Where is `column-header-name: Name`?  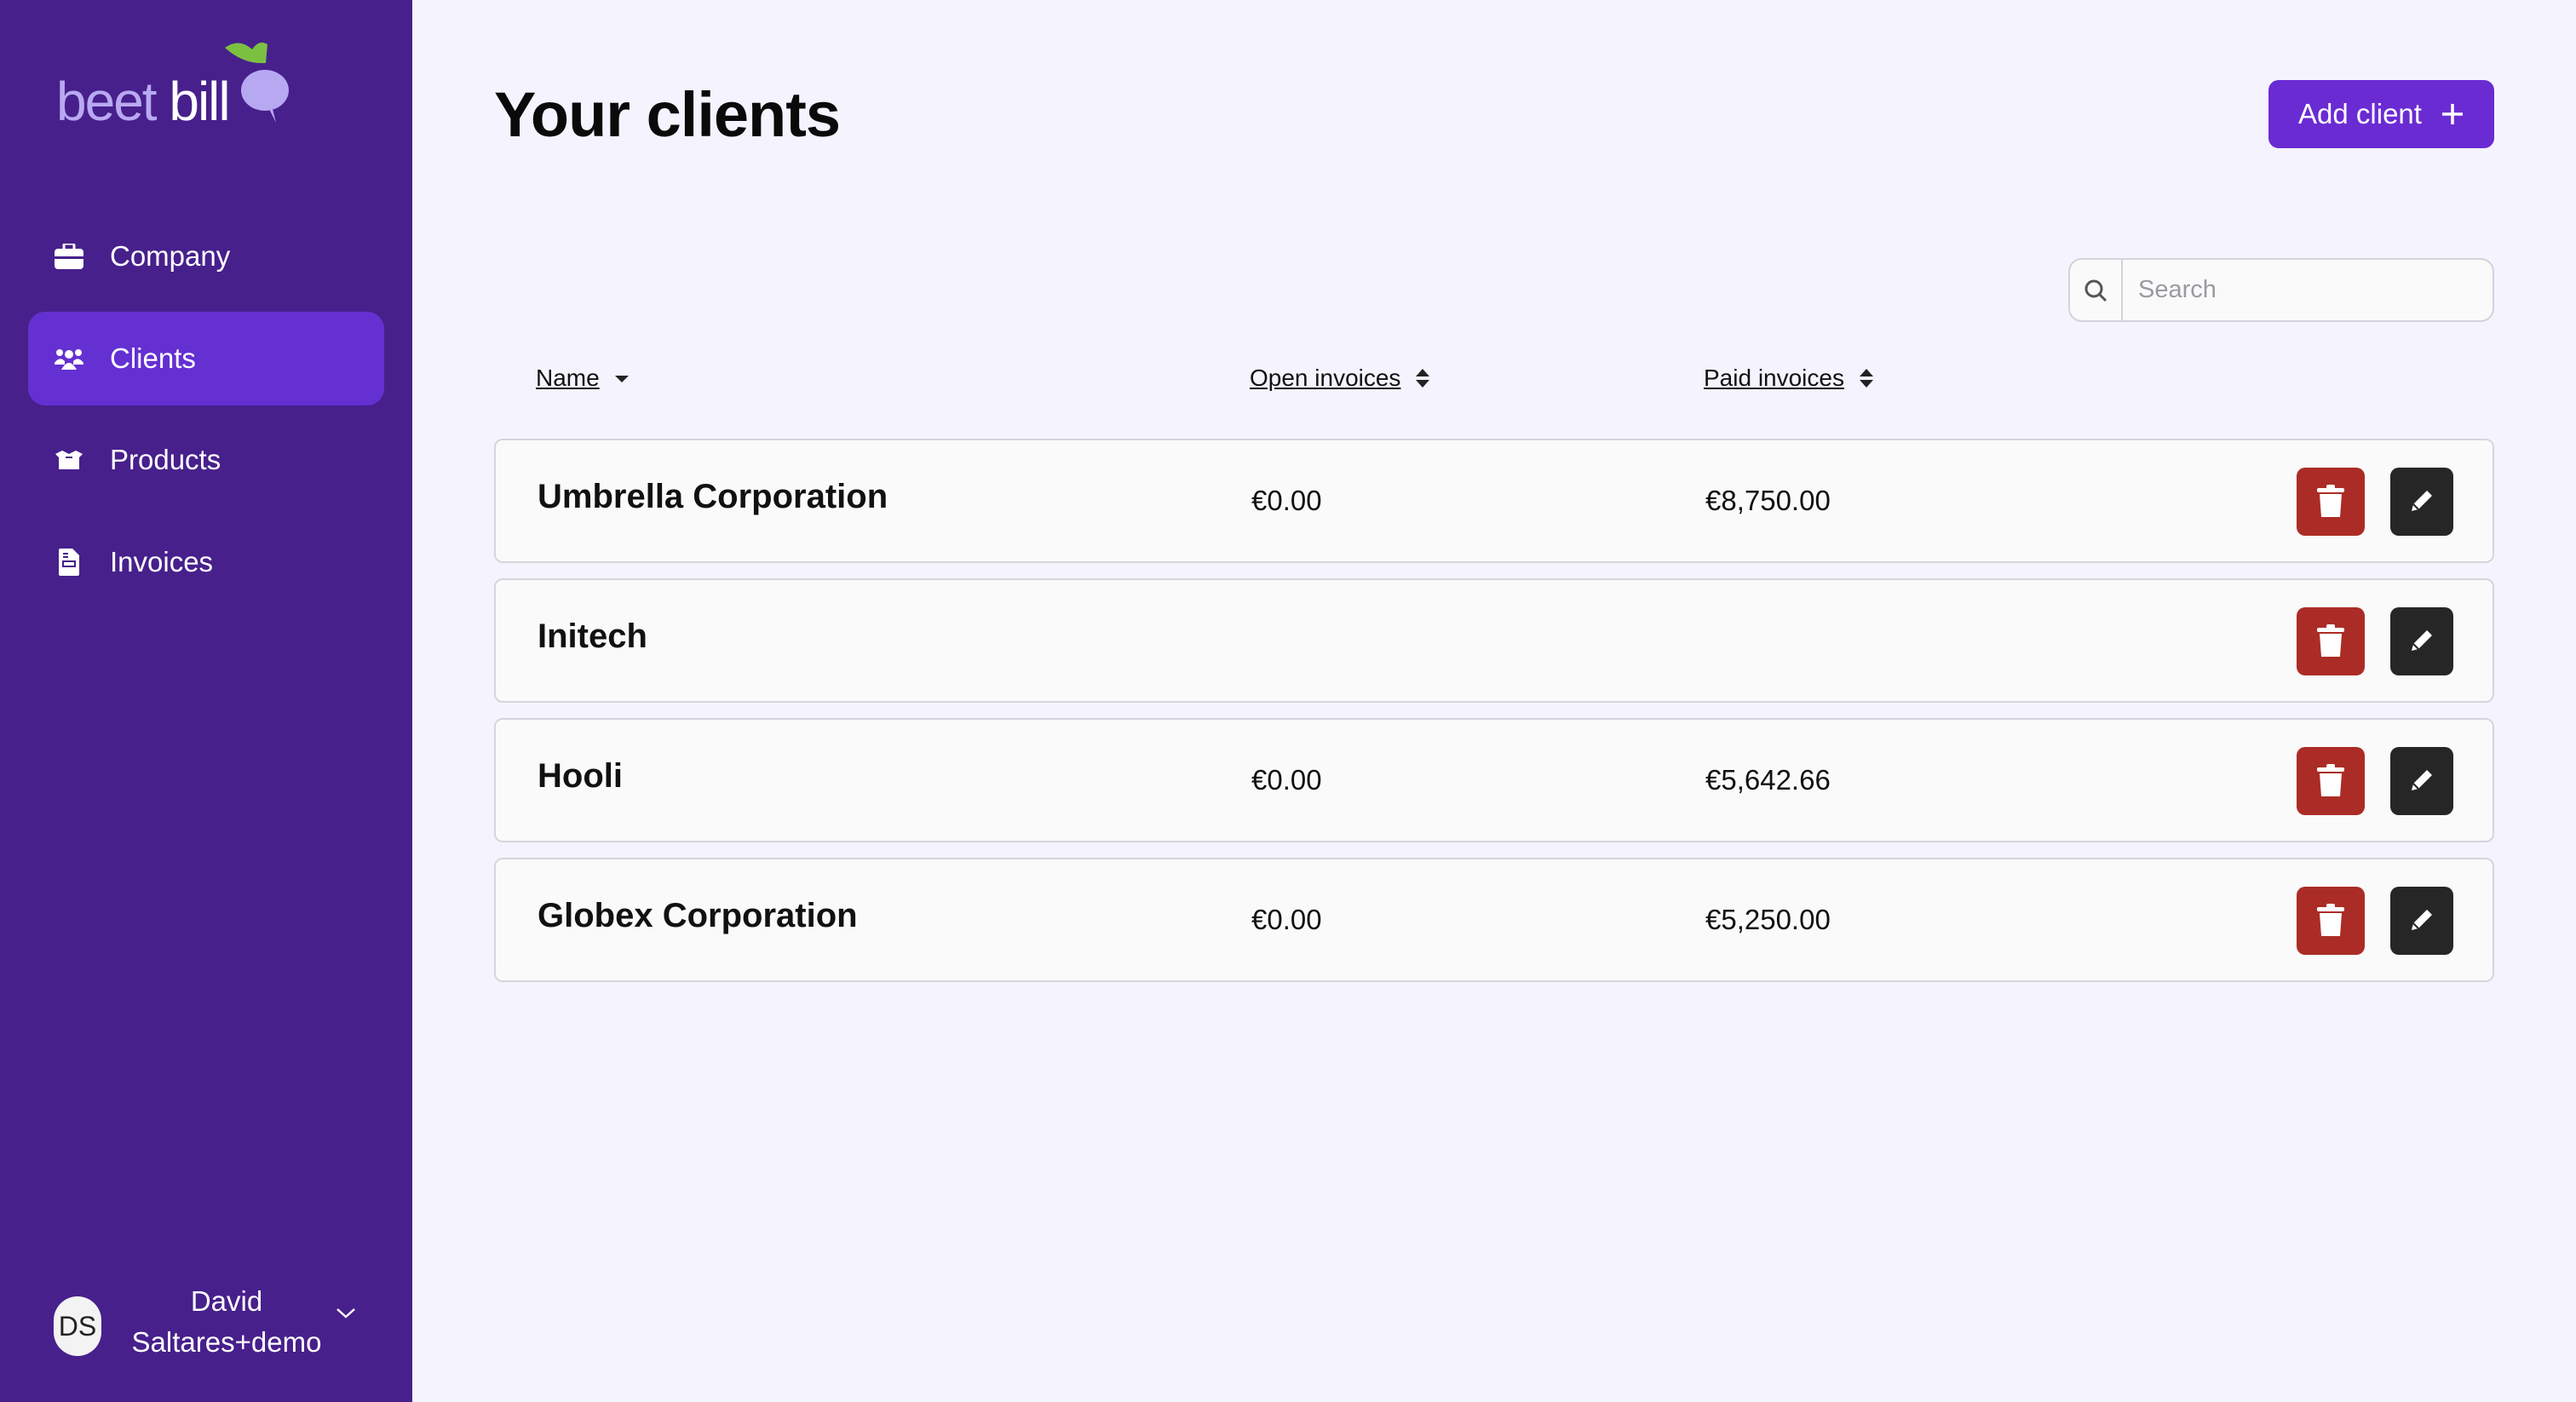 column-header-name: Name is located at coordinates (582, 378).